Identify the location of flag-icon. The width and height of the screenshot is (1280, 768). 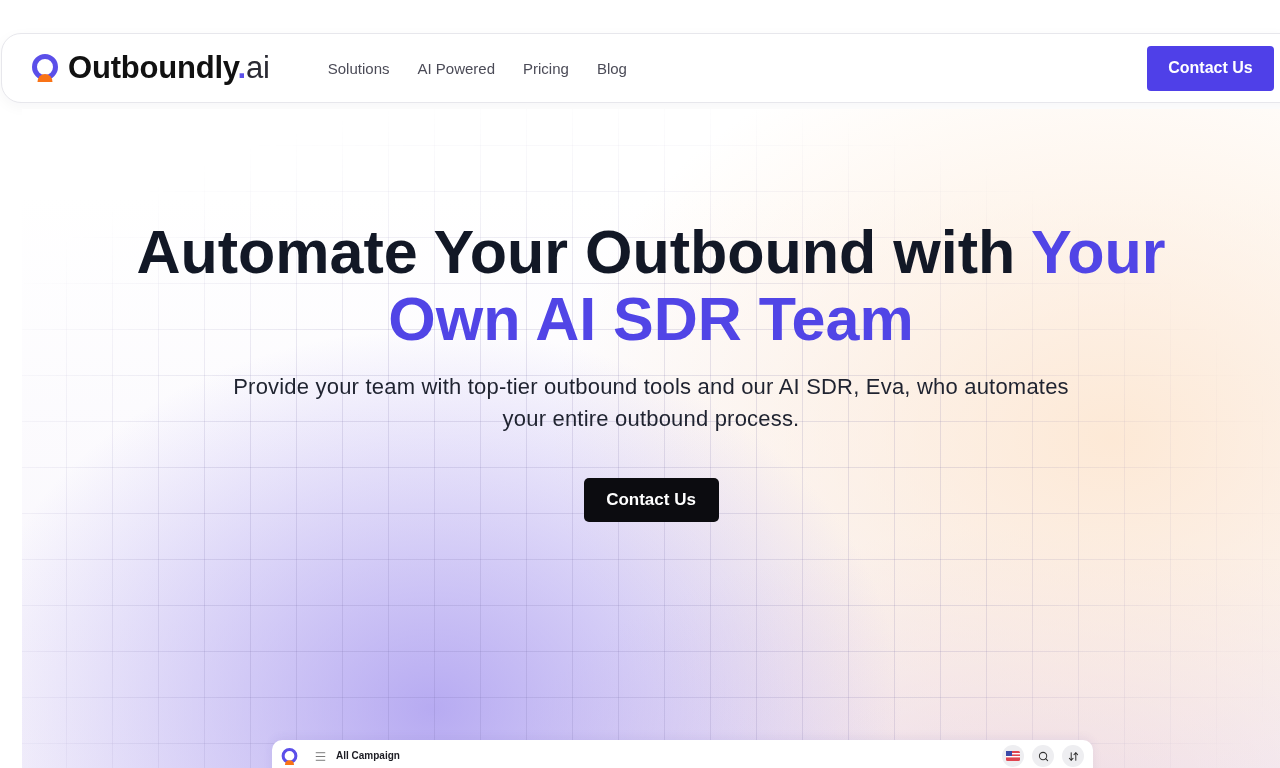
(1013, 756).